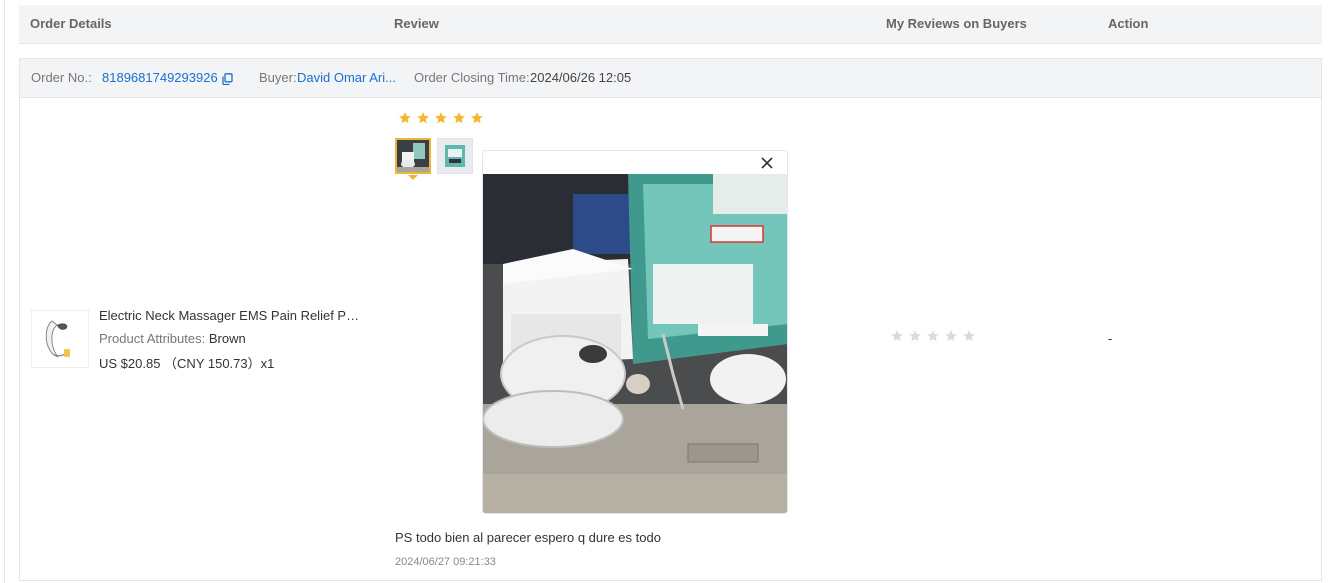 The image size is (1337, 583). I want to click on order-number-link: 8189681749293926, so click(160, 77).